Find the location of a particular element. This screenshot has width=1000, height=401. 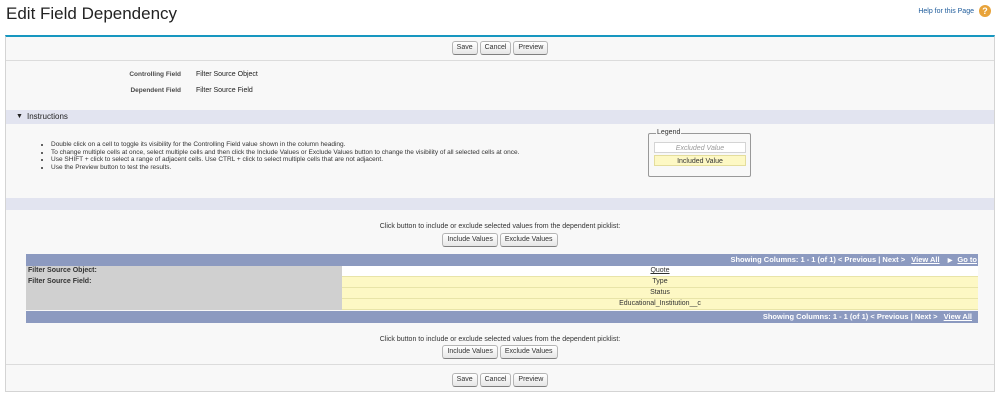

table-row: Type is located at coordinates (502, 282).